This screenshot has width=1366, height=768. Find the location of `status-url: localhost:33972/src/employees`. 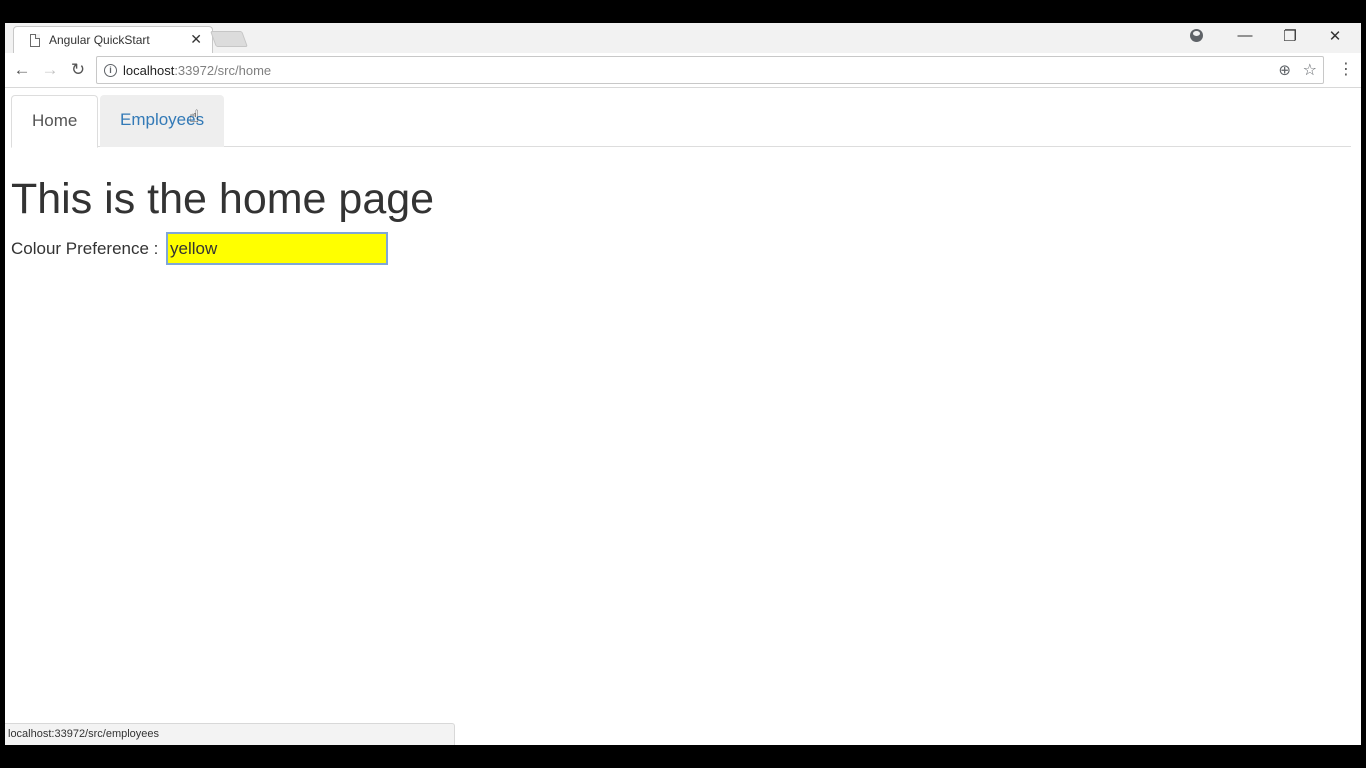

status-url: localhost:33972/src/employees is located at coordinates (84, 734).